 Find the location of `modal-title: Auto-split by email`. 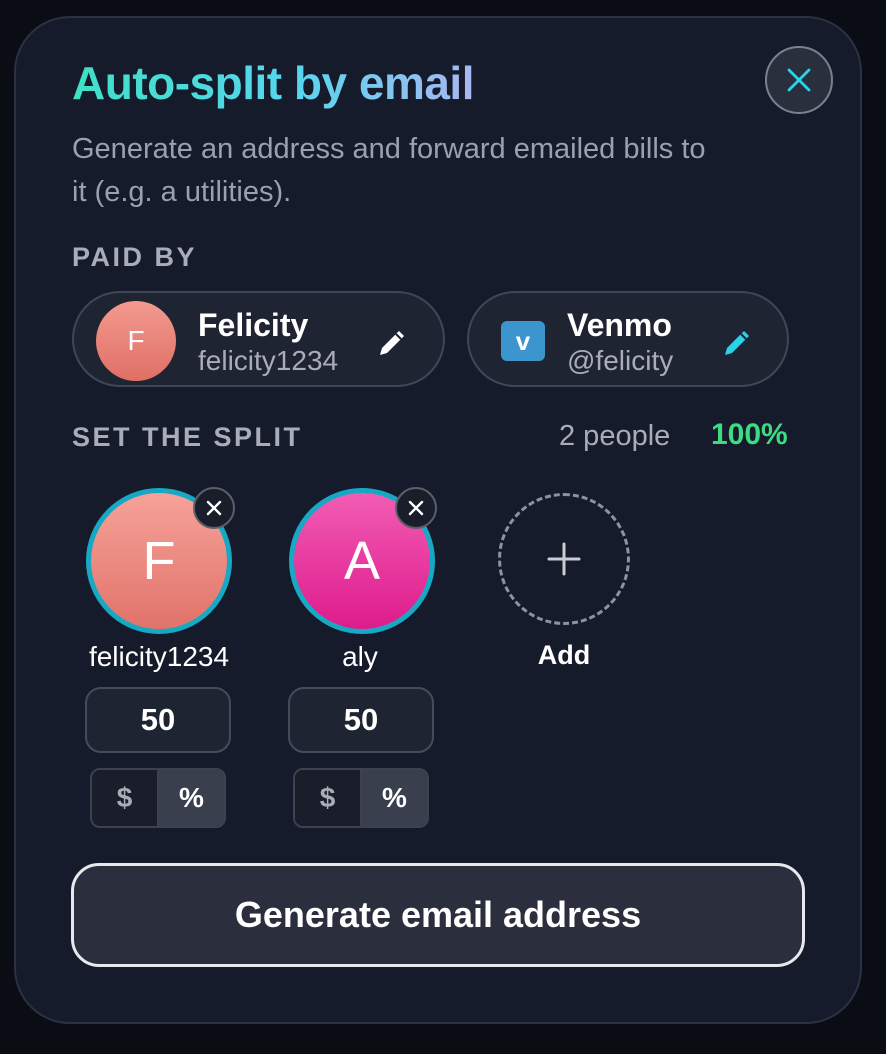

modal-title: Auto-split by email is located at coordinates (273, 83).